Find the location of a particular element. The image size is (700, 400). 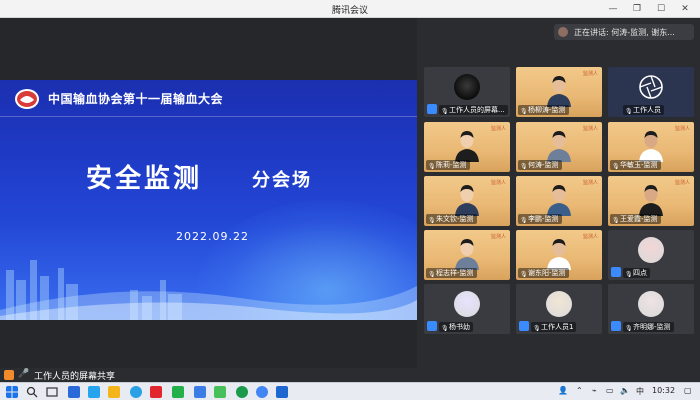

slide-subtitle: 分会场 is located at coordinates (282, 180).